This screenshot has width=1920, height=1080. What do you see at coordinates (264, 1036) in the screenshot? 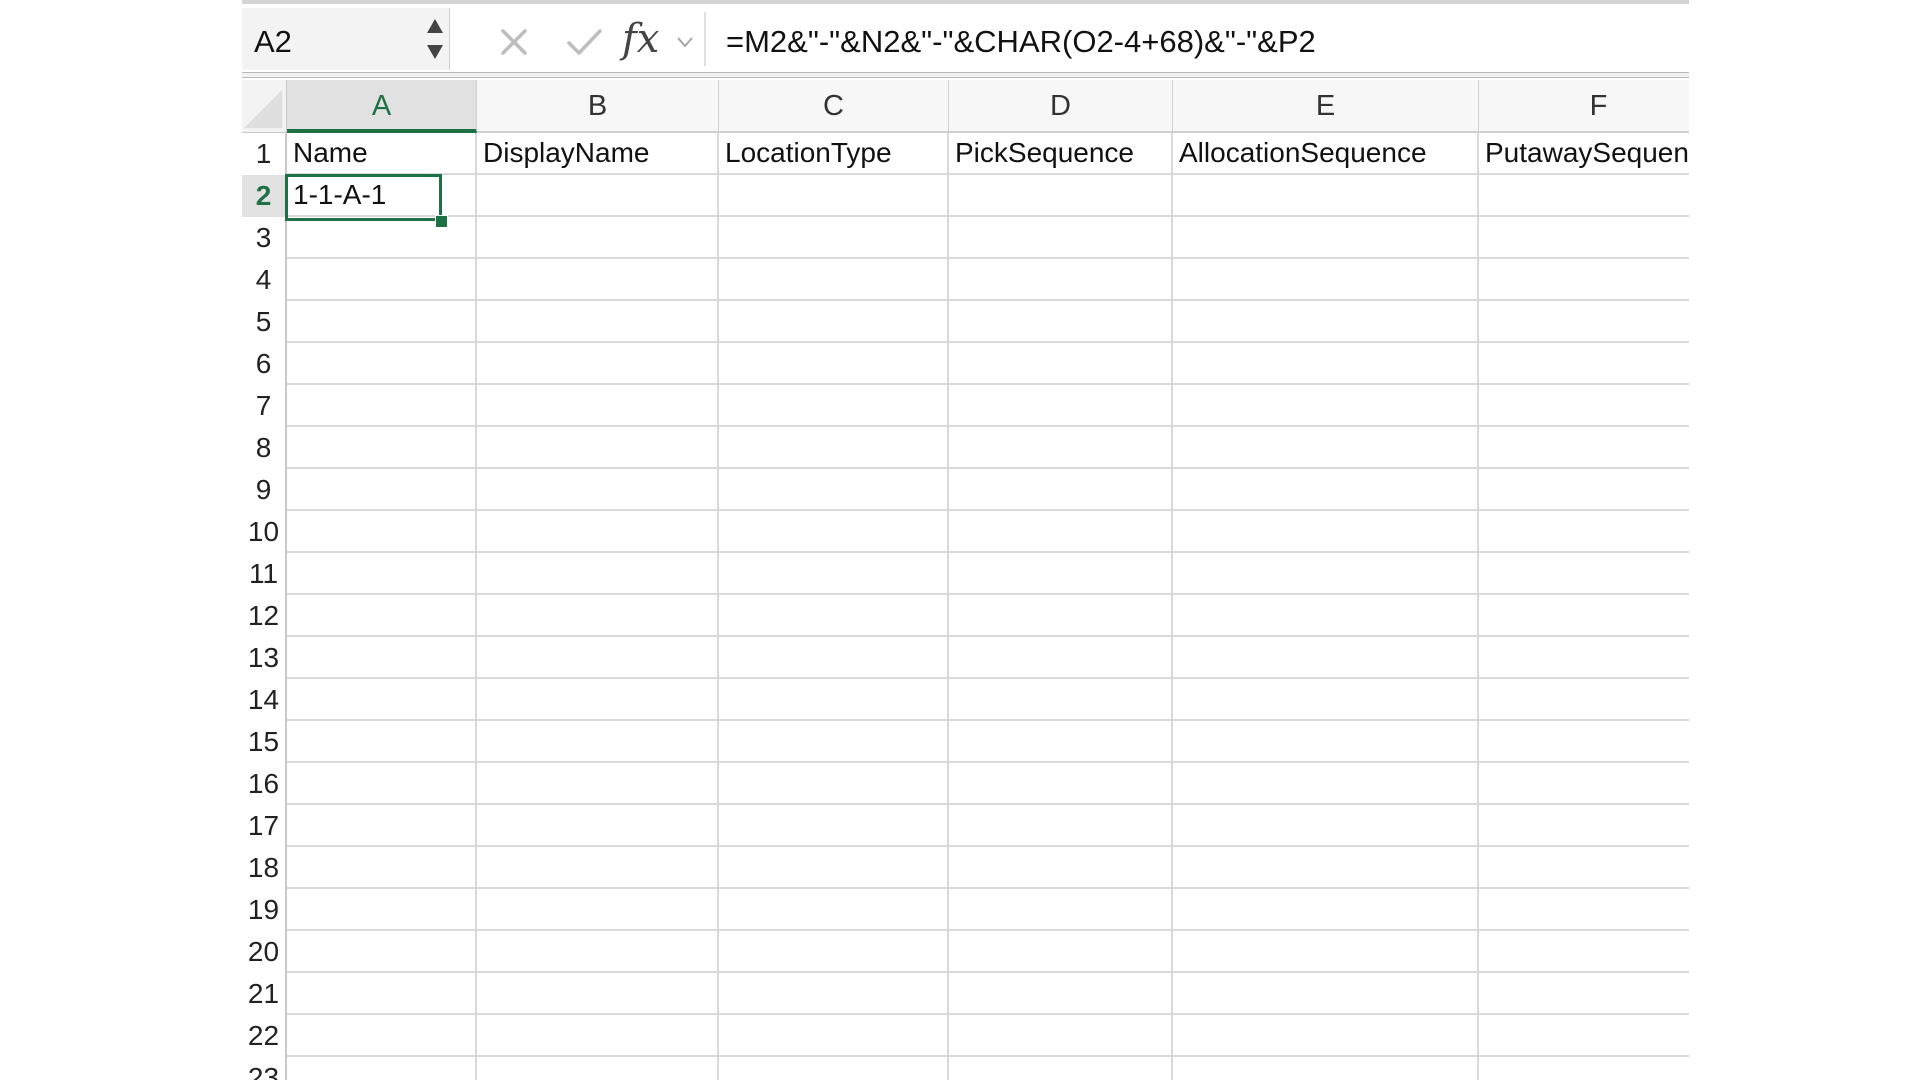
I see `row-header-22: 22` at bounding box center [264, 1036].